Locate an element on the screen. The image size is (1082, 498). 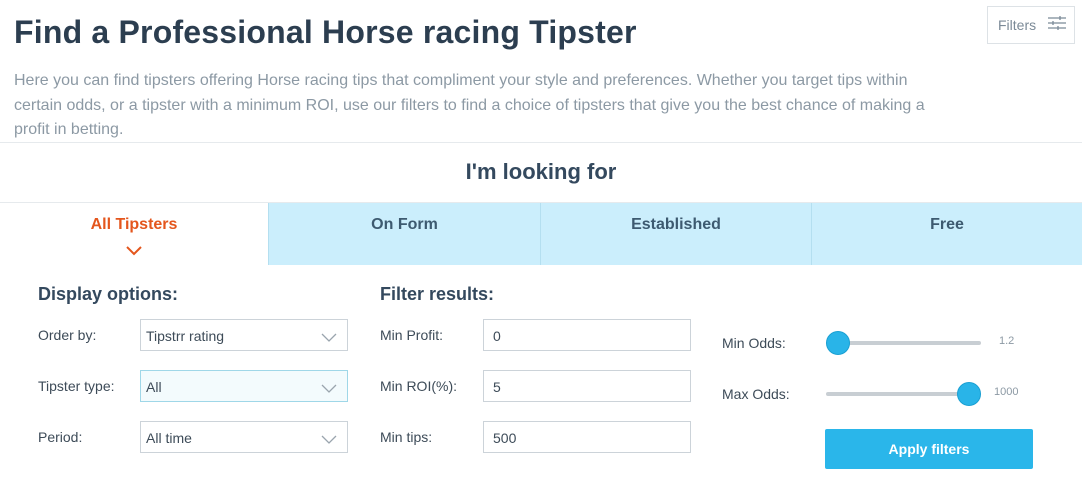
min-roi-label: Min ROI(%): is located at coordinates (418, 386).